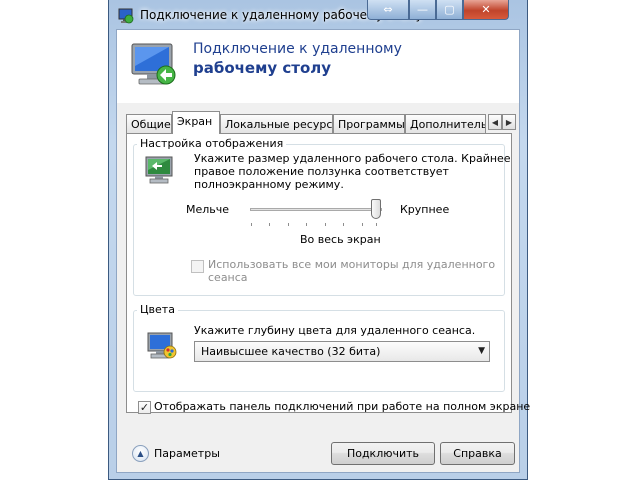 This screenshot has width=641, height=480. What do you see at coordinates (140, 453) in the screenshot?
I see `expand-options-icon: ▲` at bounding box center [140, 453].